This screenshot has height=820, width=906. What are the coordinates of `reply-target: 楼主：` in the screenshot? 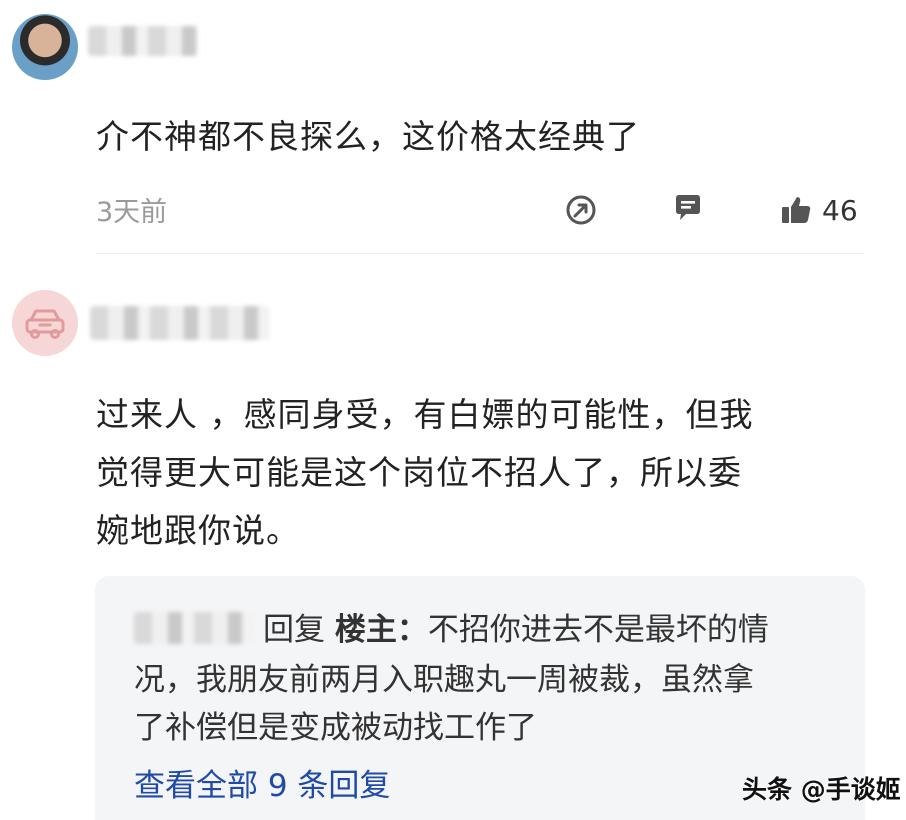 It's located at (381, 630).